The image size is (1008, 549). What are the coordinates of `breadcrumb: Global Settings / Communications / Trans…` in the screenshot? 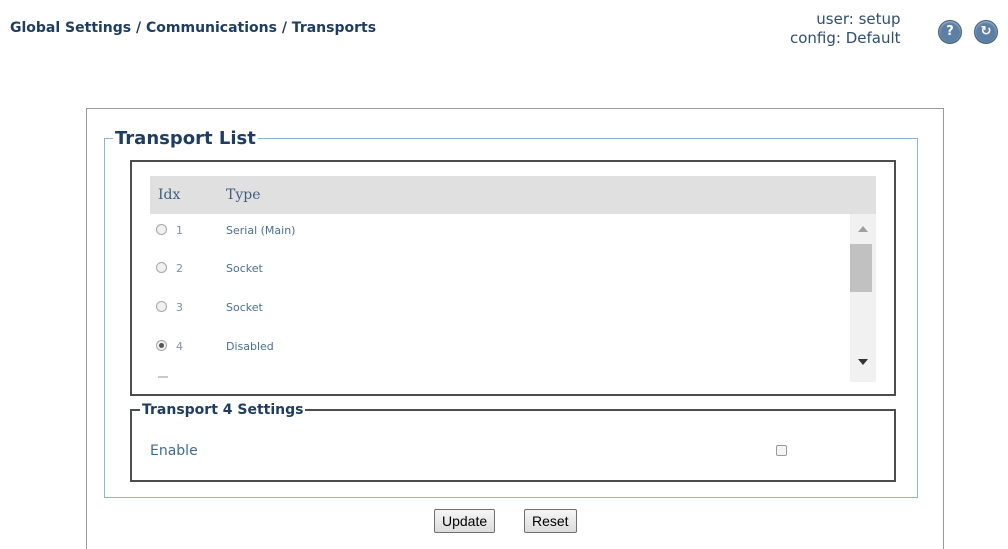 It's located at (193, 28).